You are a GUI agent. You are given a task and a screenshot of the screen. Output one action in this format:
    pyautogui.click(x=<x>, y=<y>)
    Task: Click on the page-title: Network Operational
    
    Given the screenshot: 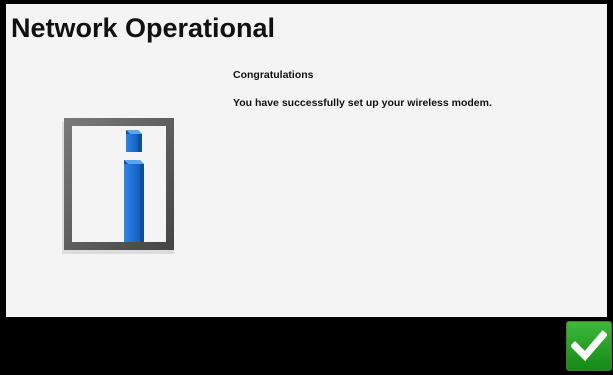 What is the action you would take?
    pyautogui.click(x=143, y=28)
    